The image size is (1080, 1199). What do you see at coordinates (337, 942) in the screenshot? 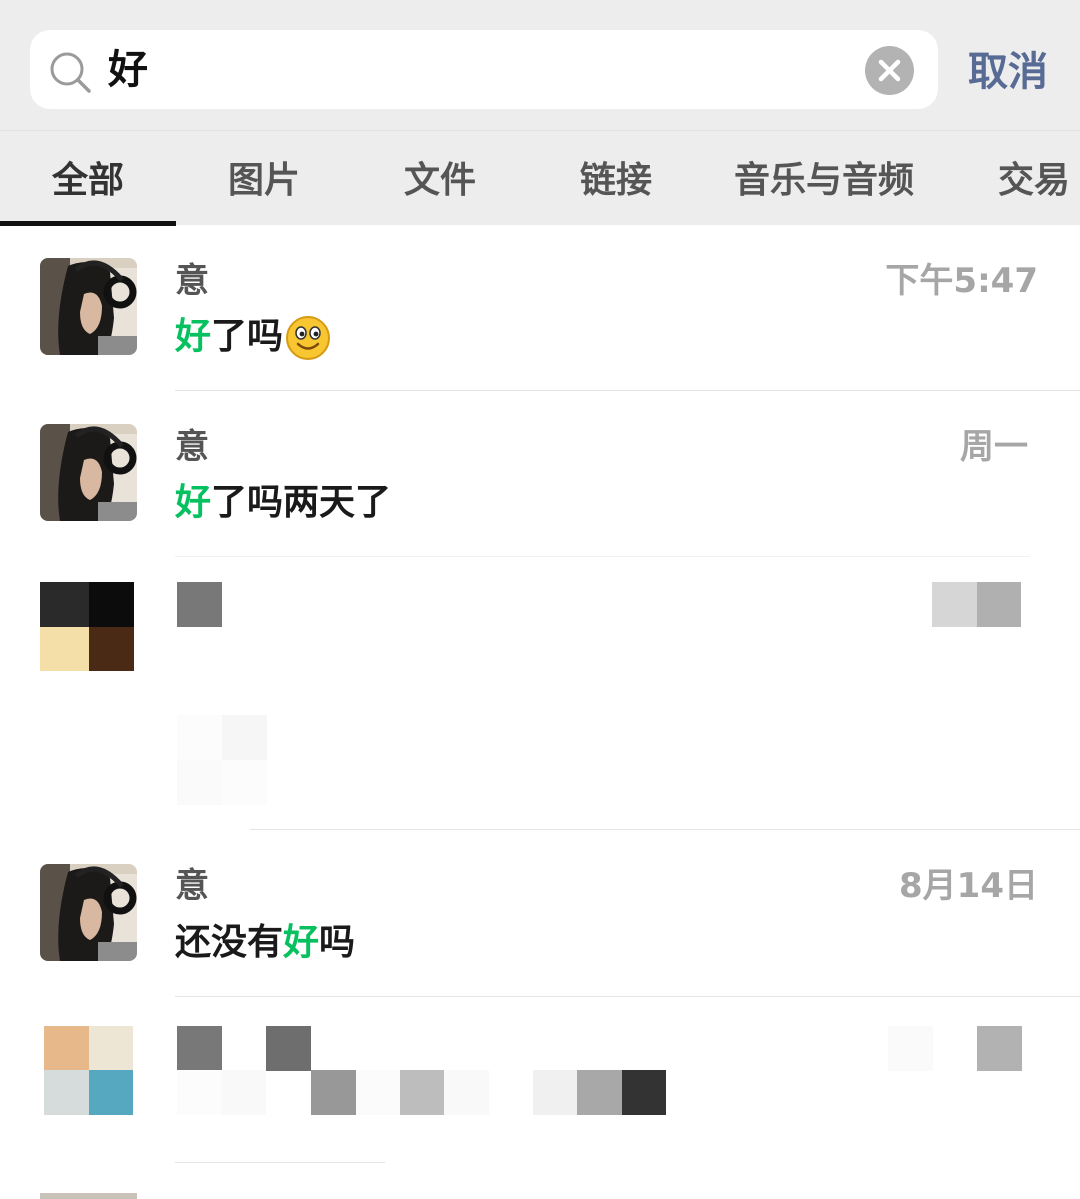
I see `message-text: 吗` at bounding box center [337, 942].